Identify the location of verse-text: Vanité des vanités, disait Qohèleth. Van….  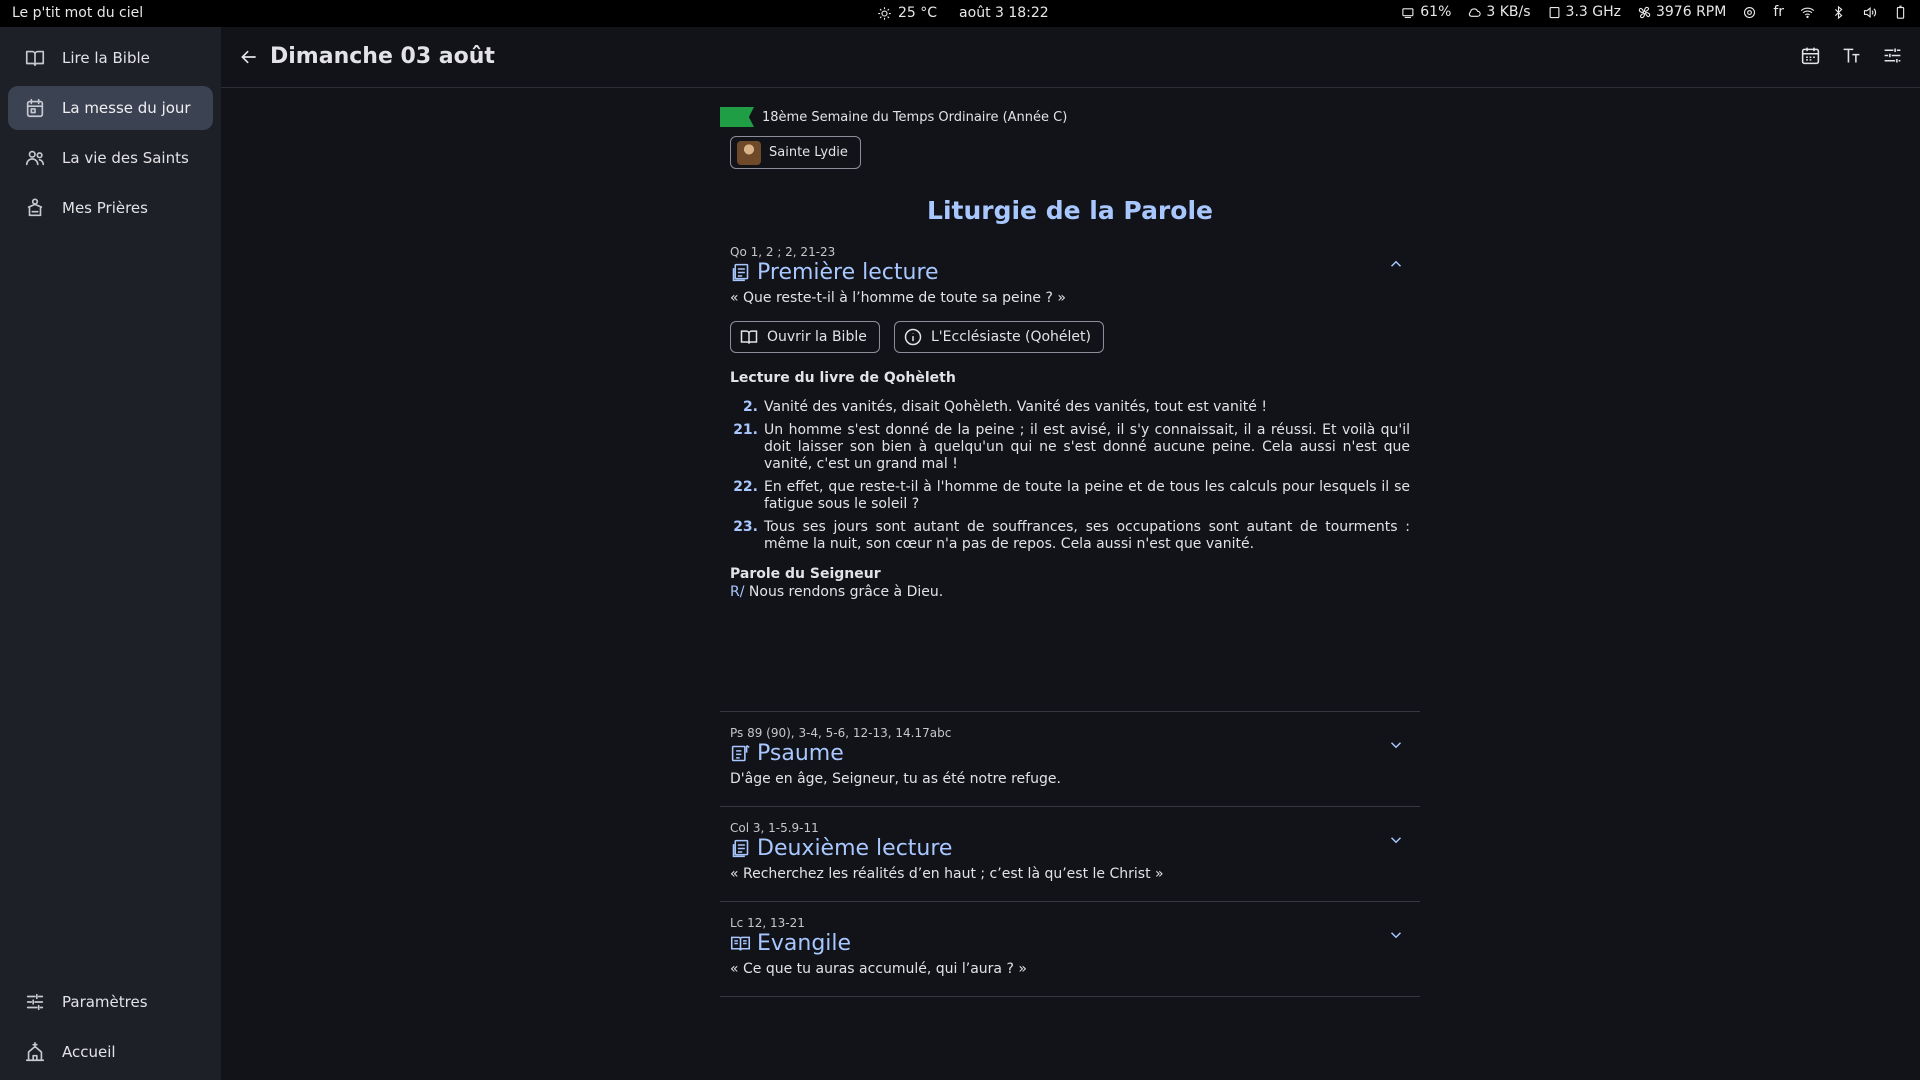
(1015, 407).